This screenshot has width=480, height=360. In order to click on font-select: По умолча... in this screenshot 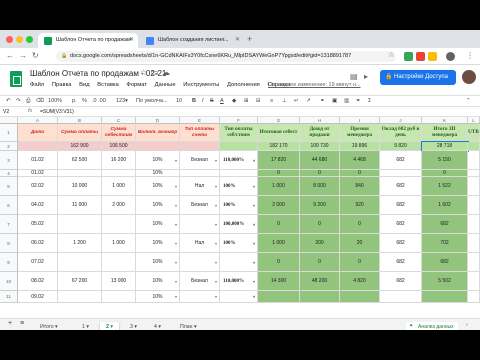, I will do `click(152, 101)`.